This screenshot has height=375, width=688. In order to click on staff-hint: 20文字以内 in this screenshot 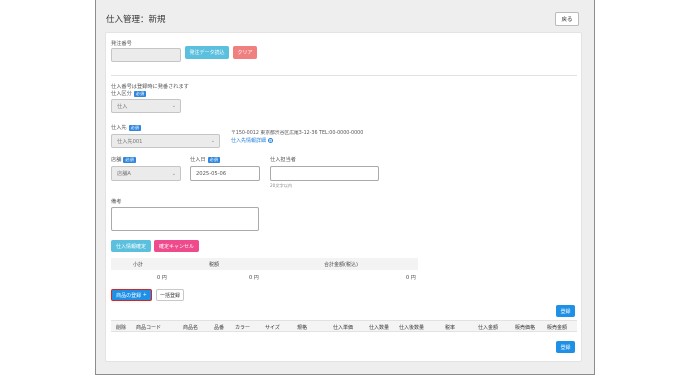, I will do `click(281, 185)`.